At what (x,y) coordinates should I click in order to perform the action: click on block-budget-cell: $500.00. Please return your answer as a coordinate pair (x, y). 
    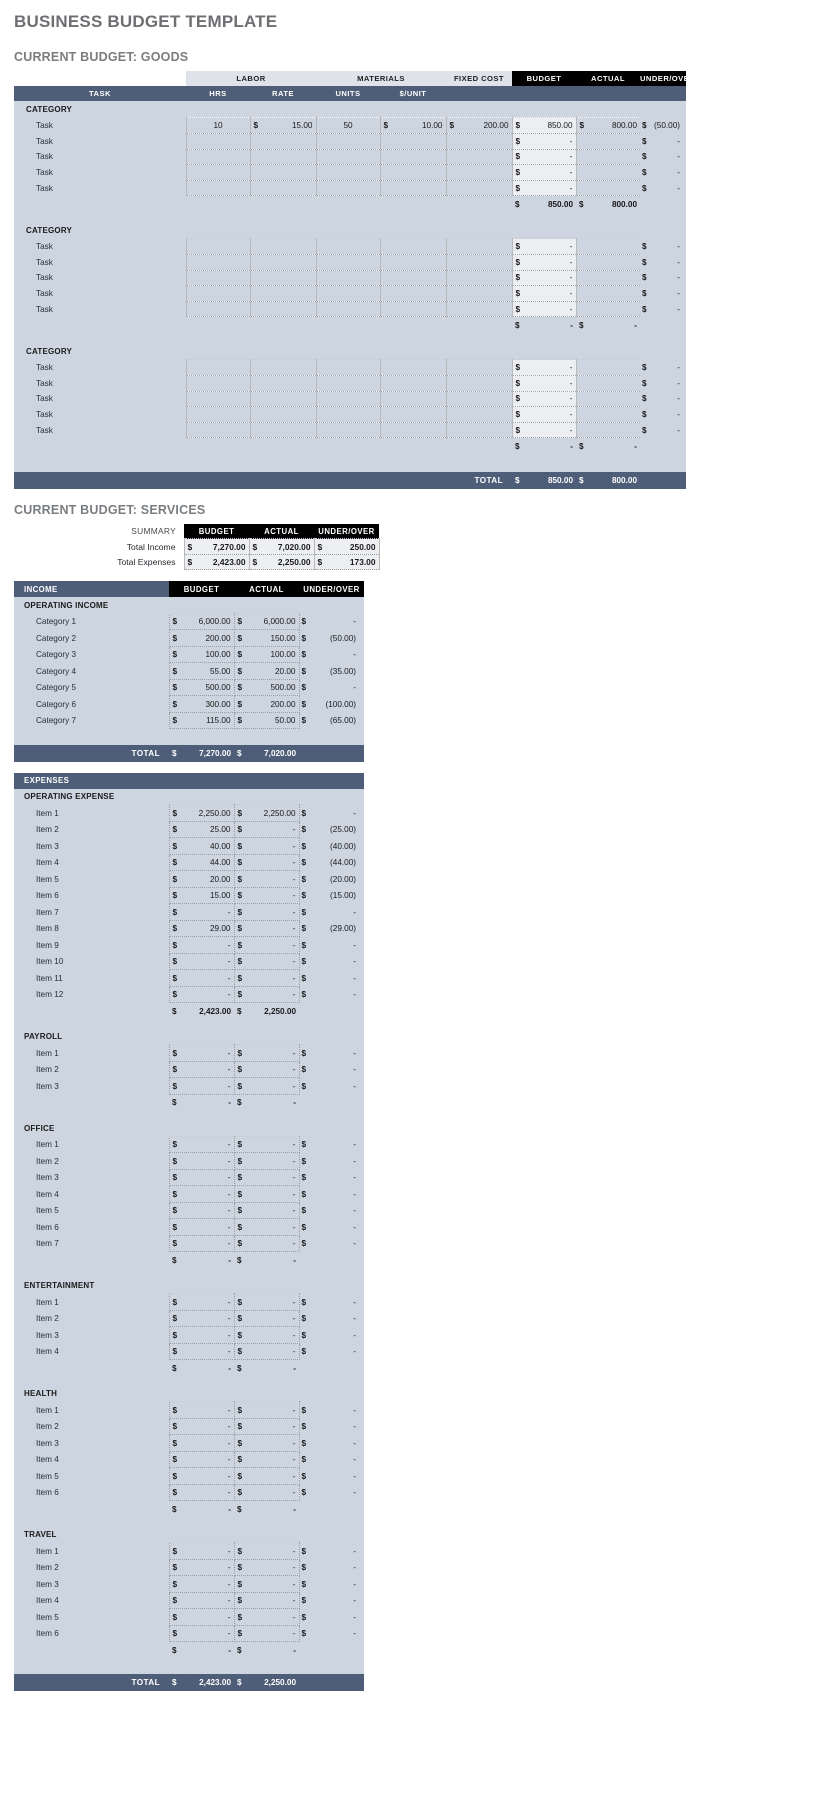
    Looking at the image, I should click on (201, 687).